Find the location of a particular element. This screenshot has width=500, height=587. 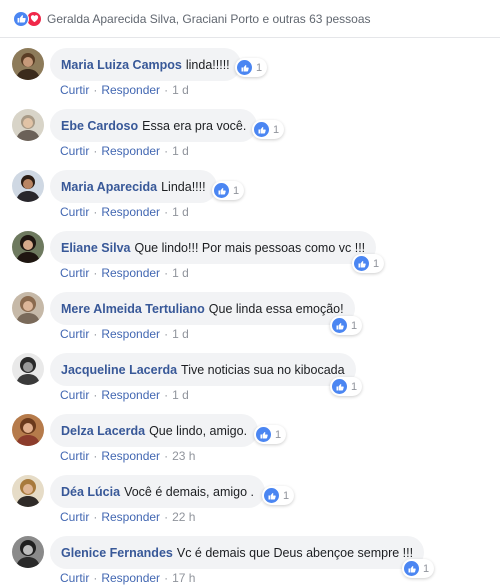

comment-actions: Curtir · Responder · 17 h is located at coordinates (127, 578).